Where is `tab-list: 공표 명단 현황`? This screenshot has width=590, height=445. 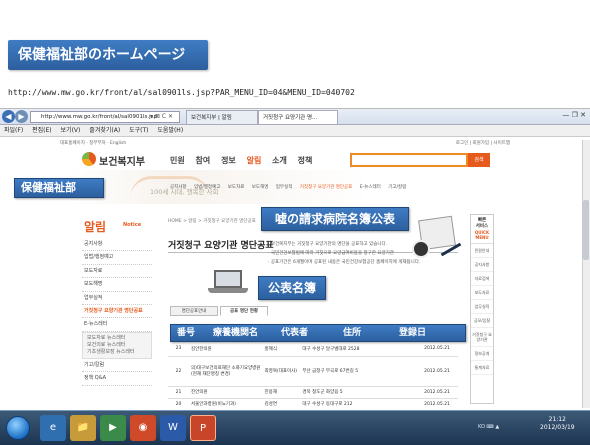 tab-list: 공표 명단 현황 is located at coordinates (244, 311).